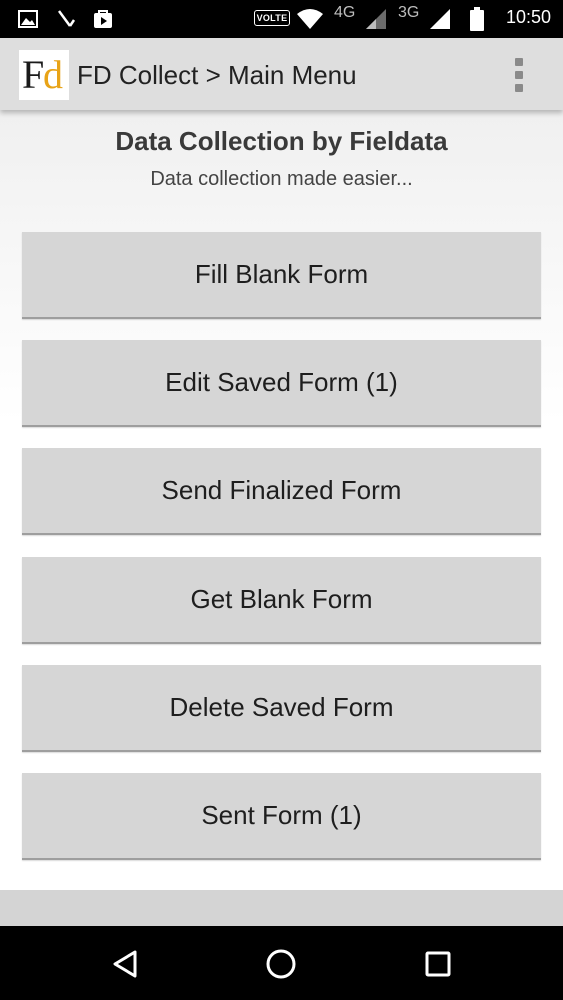 The image size is (563, 1000). Describe the element at coordinates (281, 383) in the screenshot. I see `edit-saved-form-button: Edit Saved Form (1)` at that location.